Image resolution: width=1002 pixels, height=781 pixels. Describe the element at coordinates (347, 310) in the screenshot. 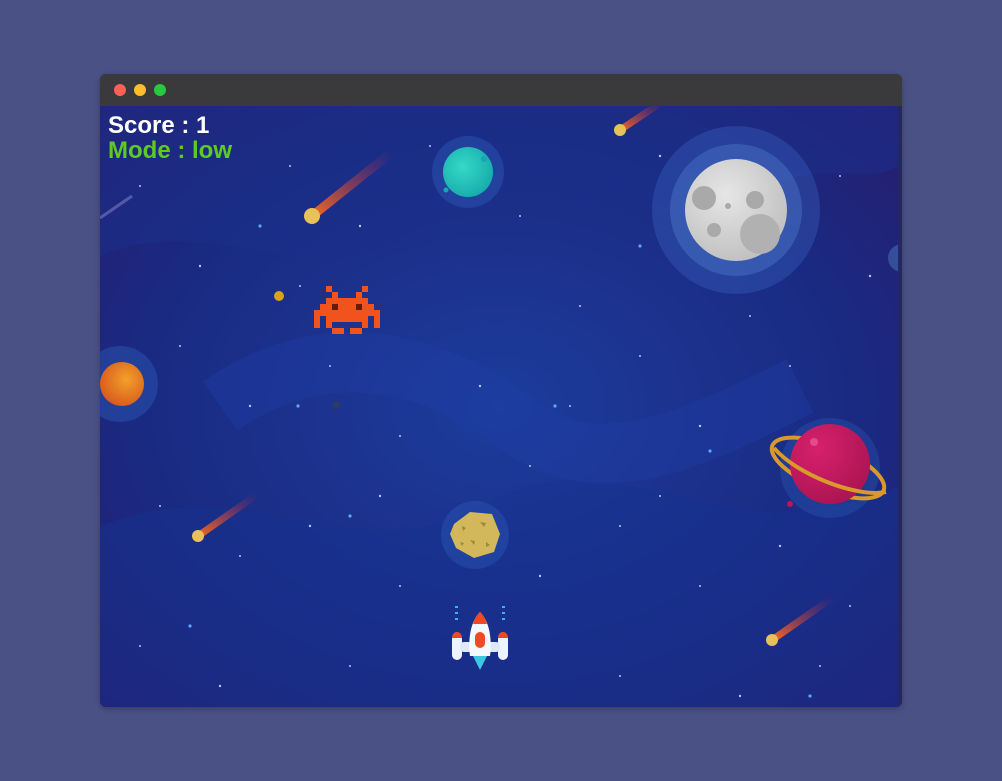

I see `space-invader-enemy` at that location.